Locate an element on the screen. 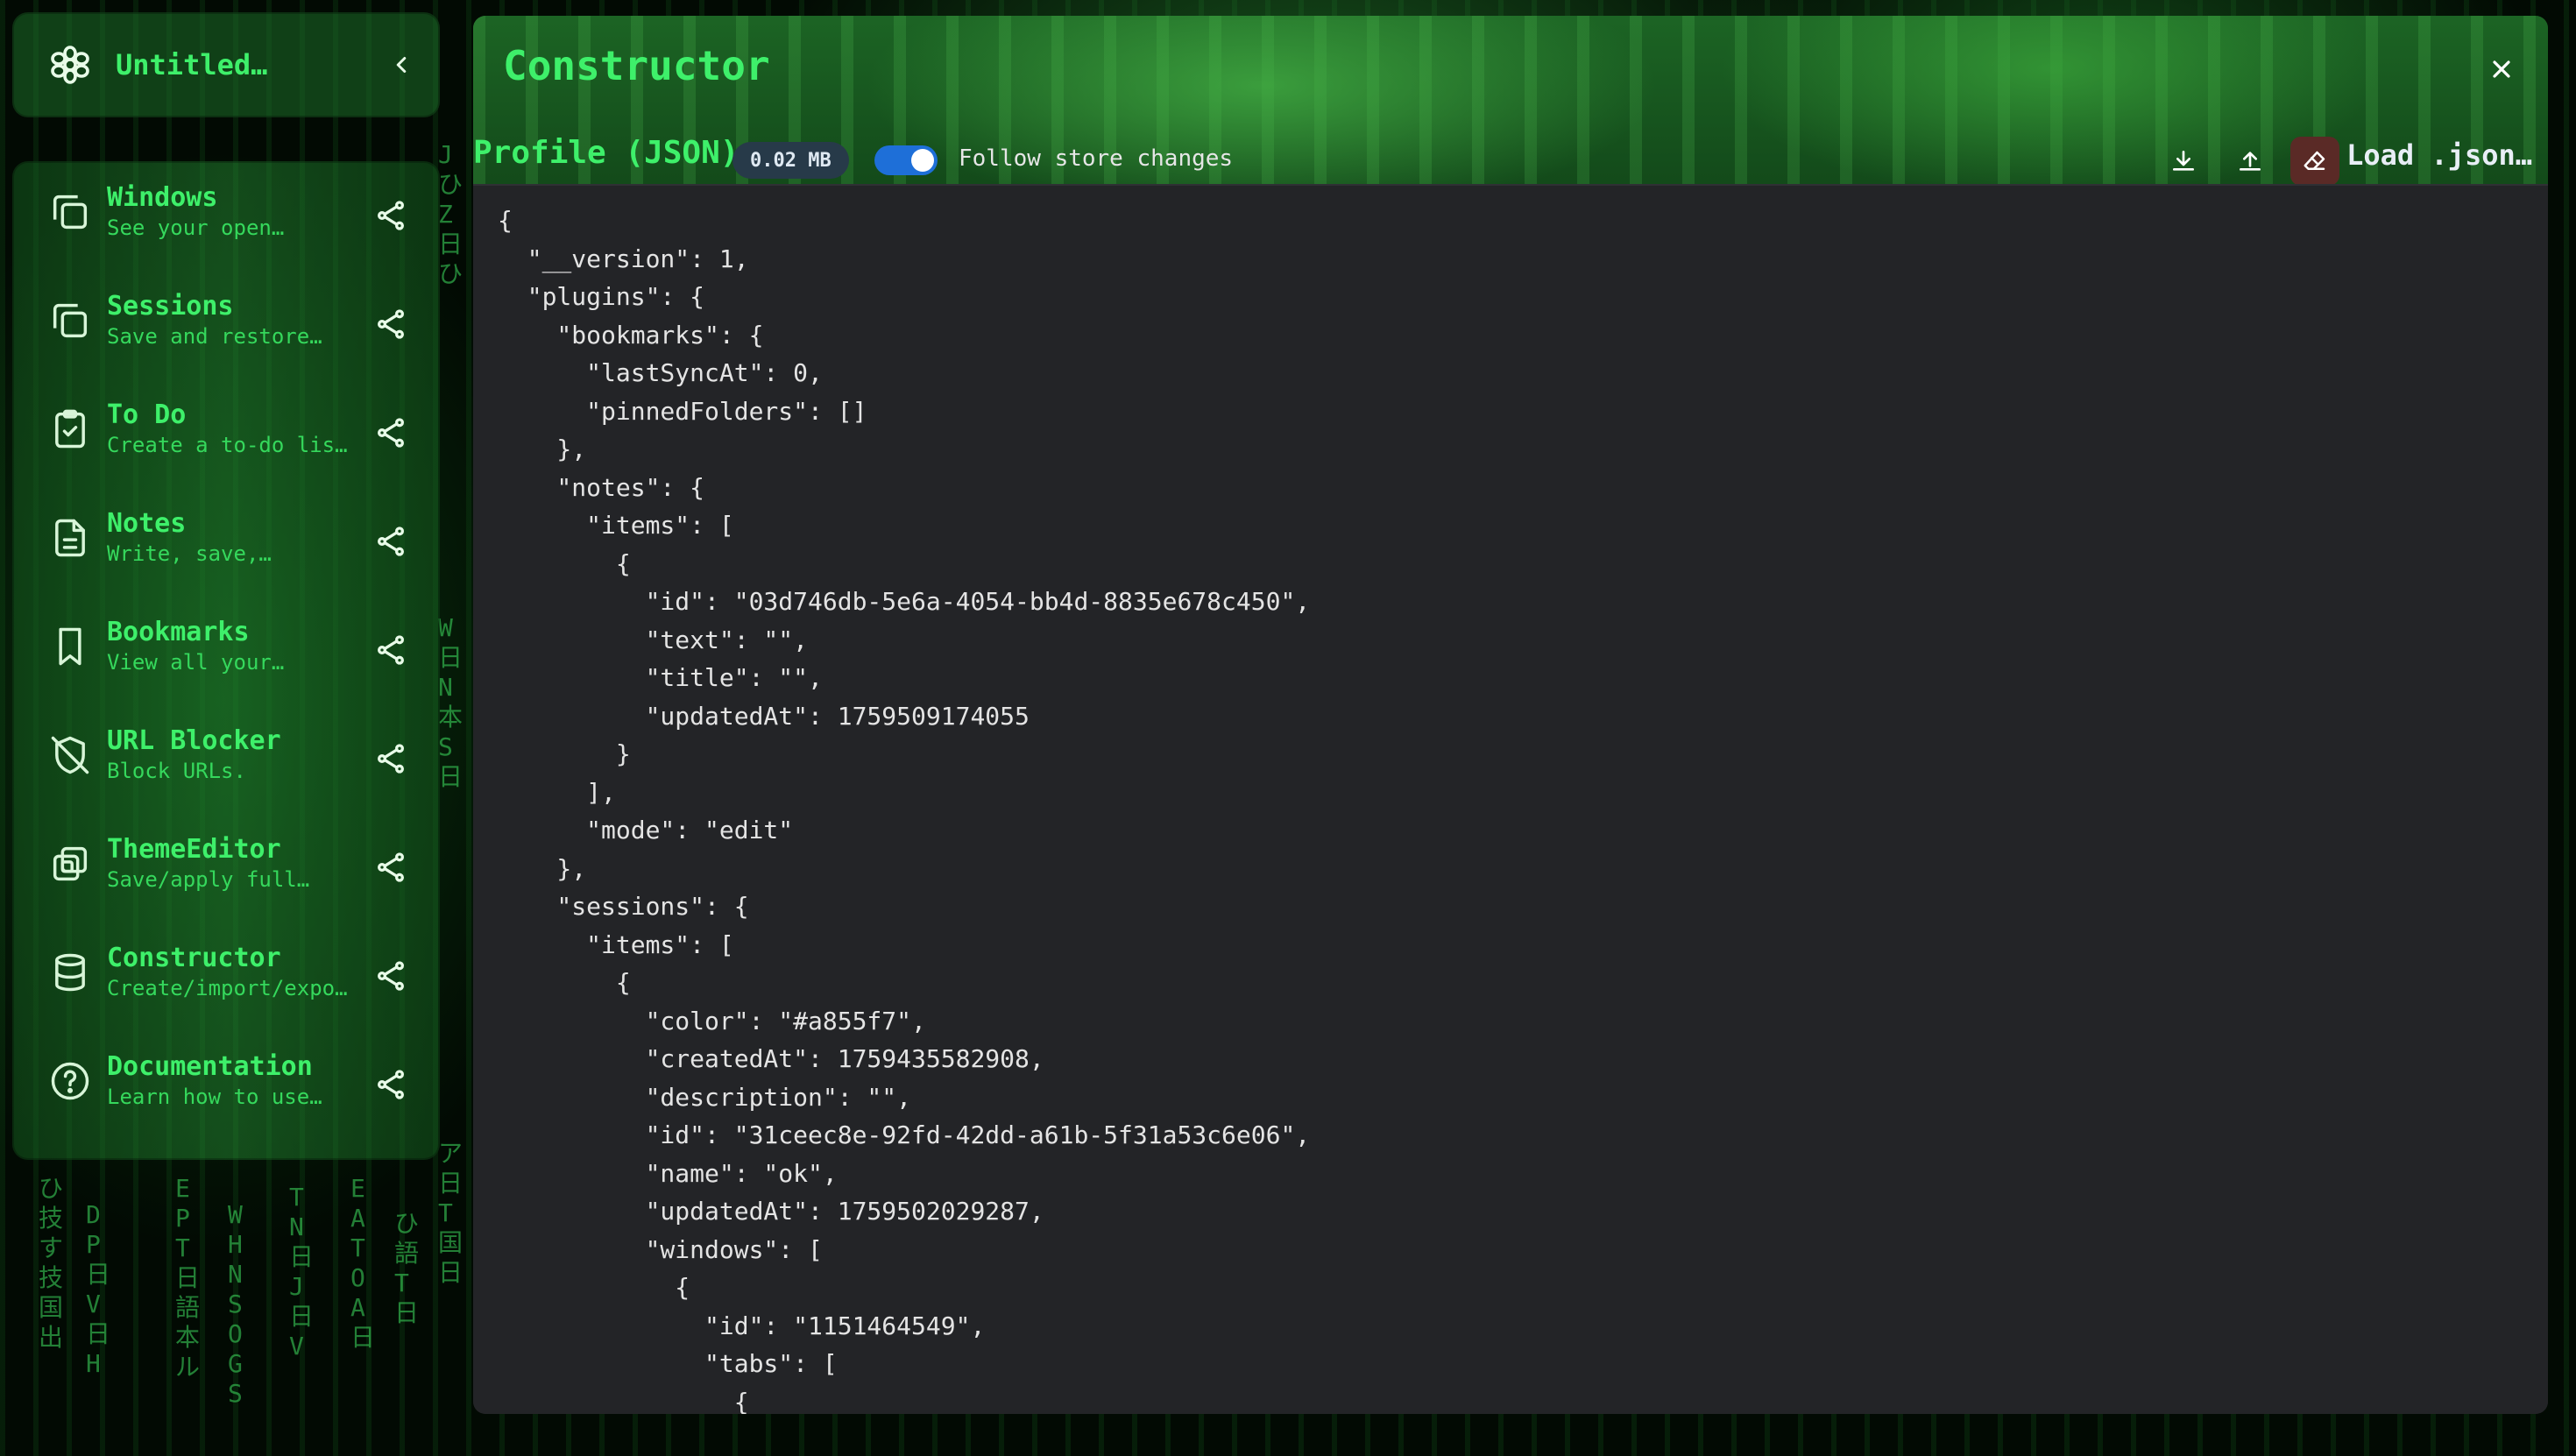 The width and height of the screenshot is (2576, 1456). collapse-sidebar-button is located at coordinates (401, 65).